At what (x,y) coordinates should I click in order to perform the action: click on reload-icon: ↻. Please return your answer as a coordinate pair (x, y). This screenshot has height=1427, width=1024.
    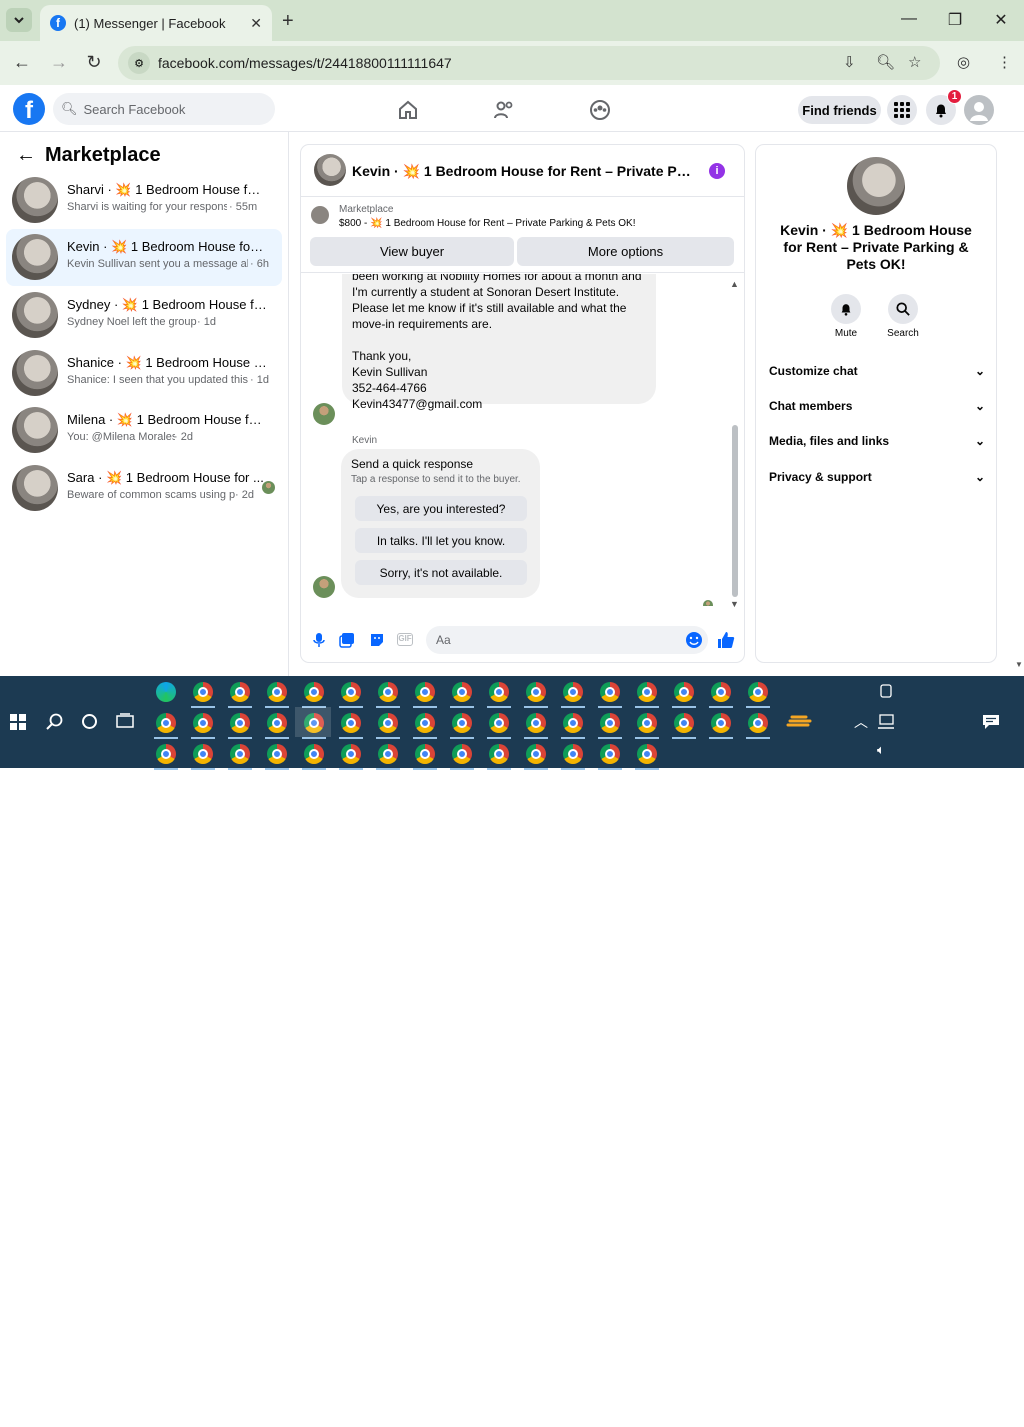
    Looking at the image, I should click on (94, 62).